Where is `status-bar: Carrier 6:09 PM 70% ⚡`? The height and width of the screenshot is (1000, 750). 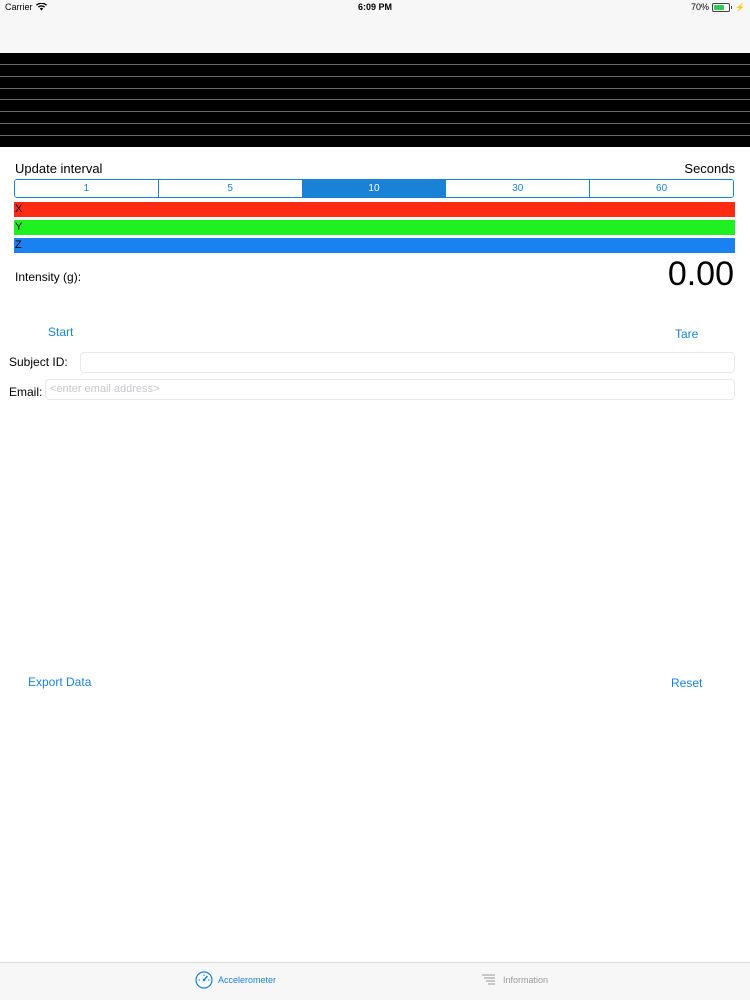
status-bar: Carrier 6:09 PM 70% ⚡ is located at coordinates (375, 8).